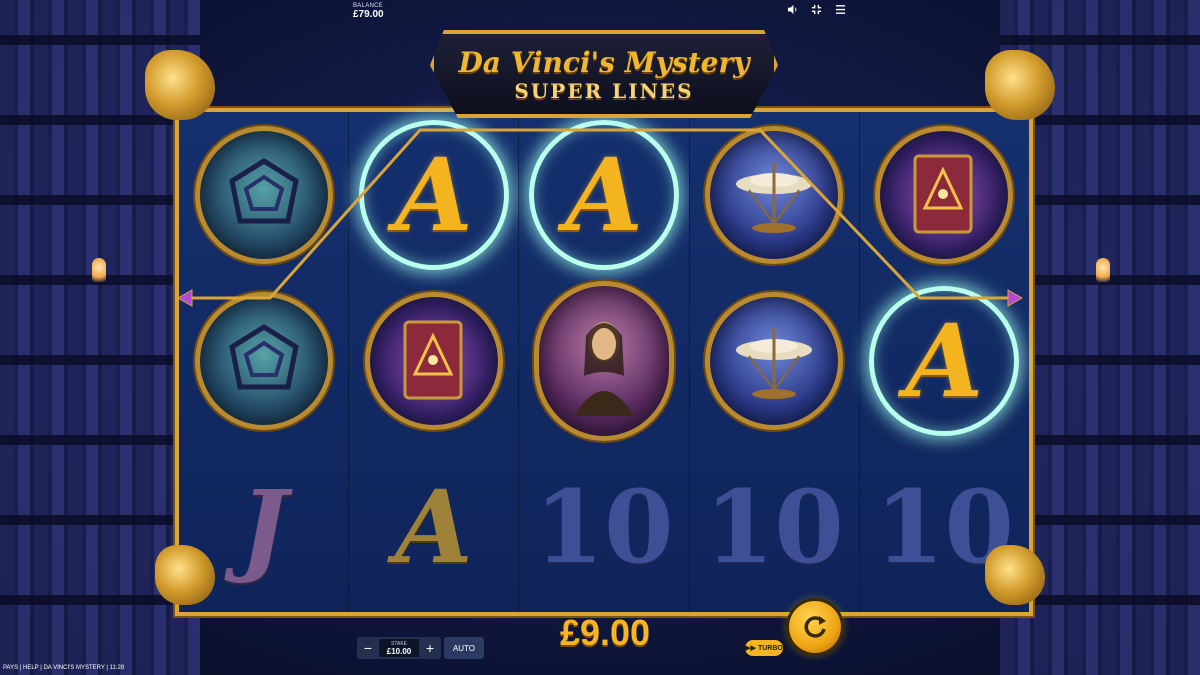 This screenshot has height=675, width=1200. I want to click on collapse-icon, so click(816, 9).